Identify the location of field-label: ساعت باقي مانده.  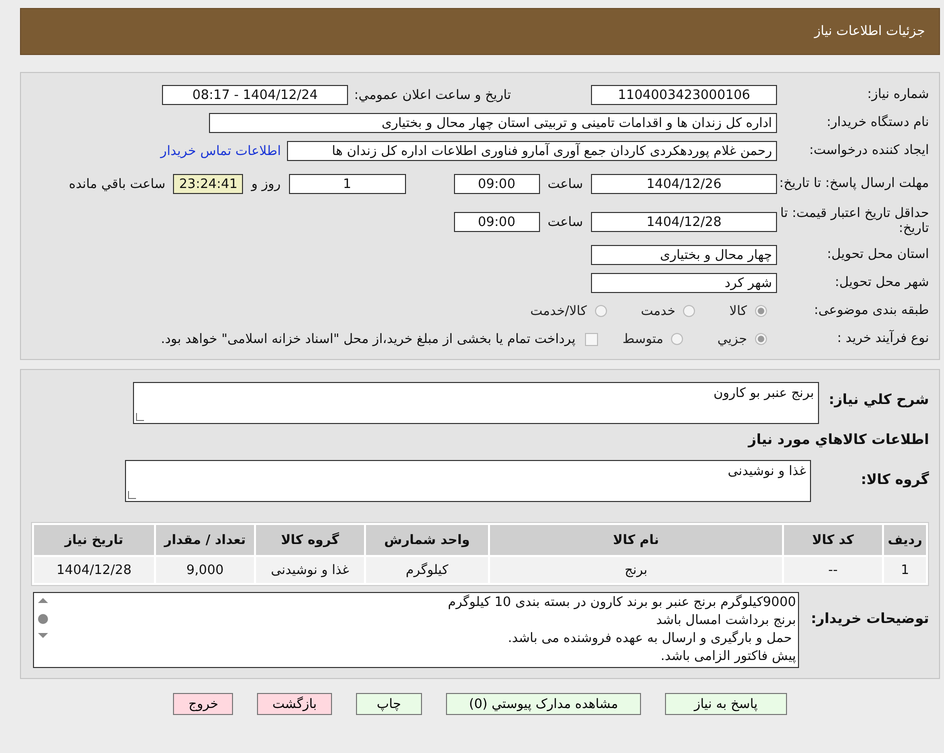
(117, 184).